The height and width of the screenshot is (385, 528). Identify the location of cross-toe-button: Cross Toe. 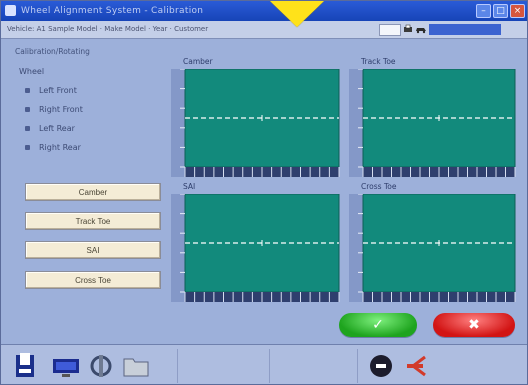
(93, 280).